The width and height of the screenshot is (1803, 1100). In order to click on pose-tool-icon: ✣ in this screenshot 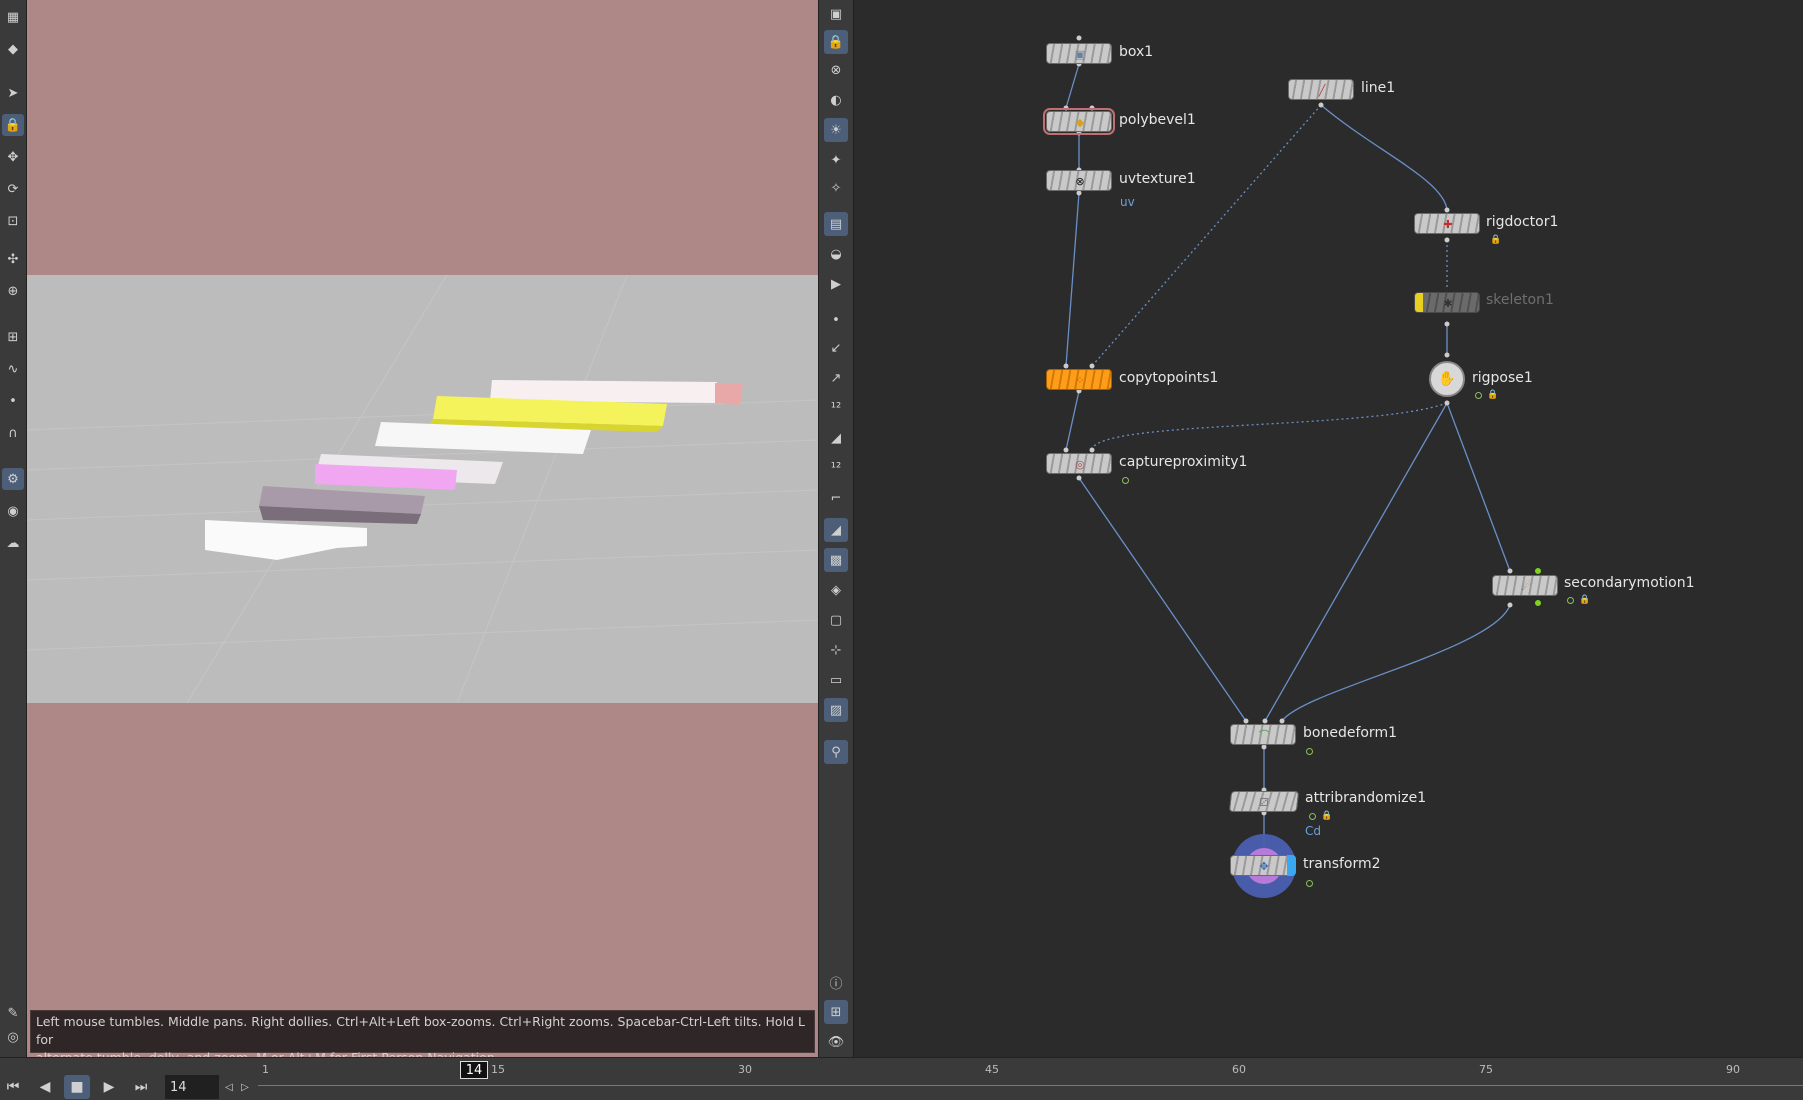, I will do `click(13, 259)`.